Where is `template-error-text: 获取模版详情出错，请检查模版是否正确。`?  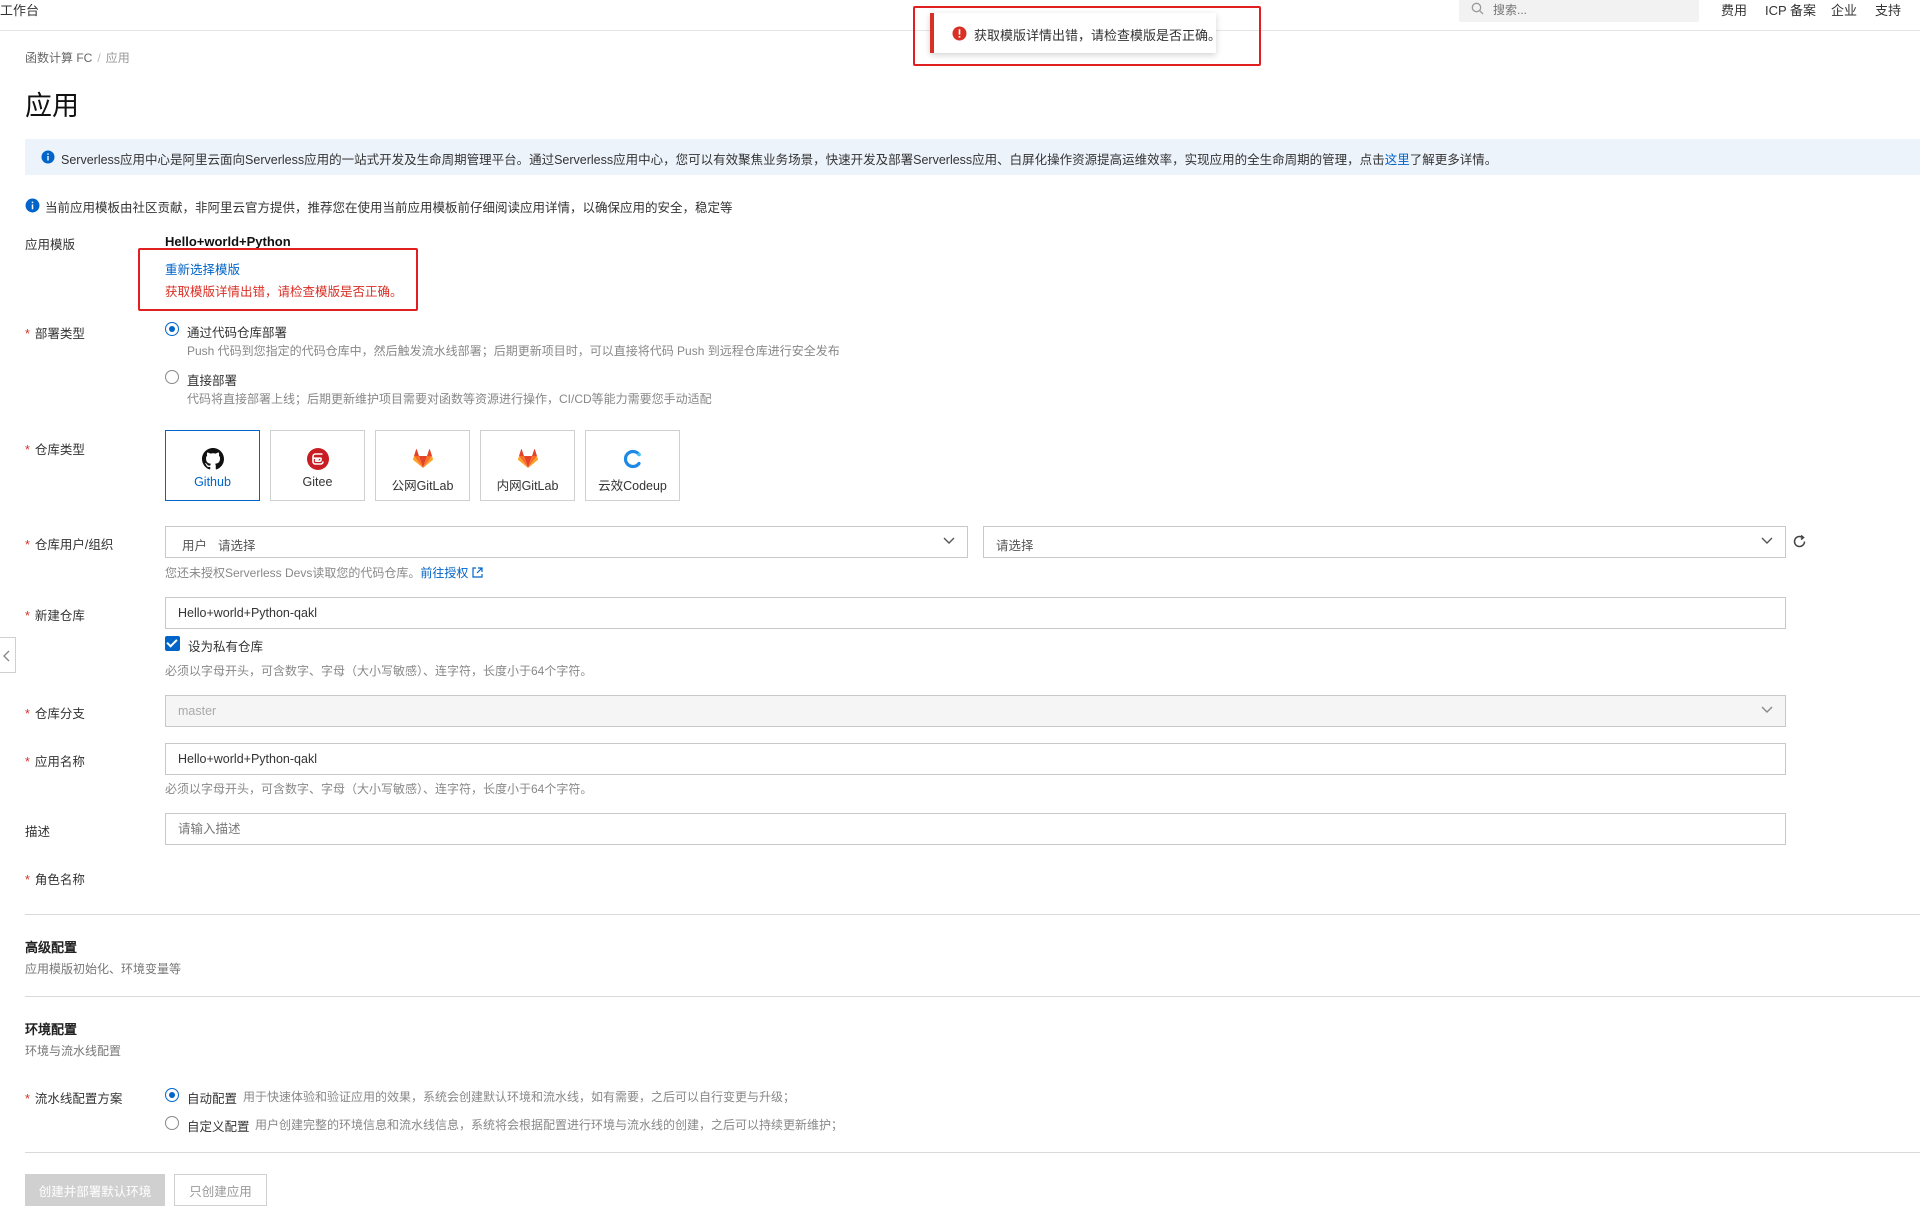
template-error-text: 获取模版详情出错，请检查模版是否正确。 is located at coordinates (284, 292).